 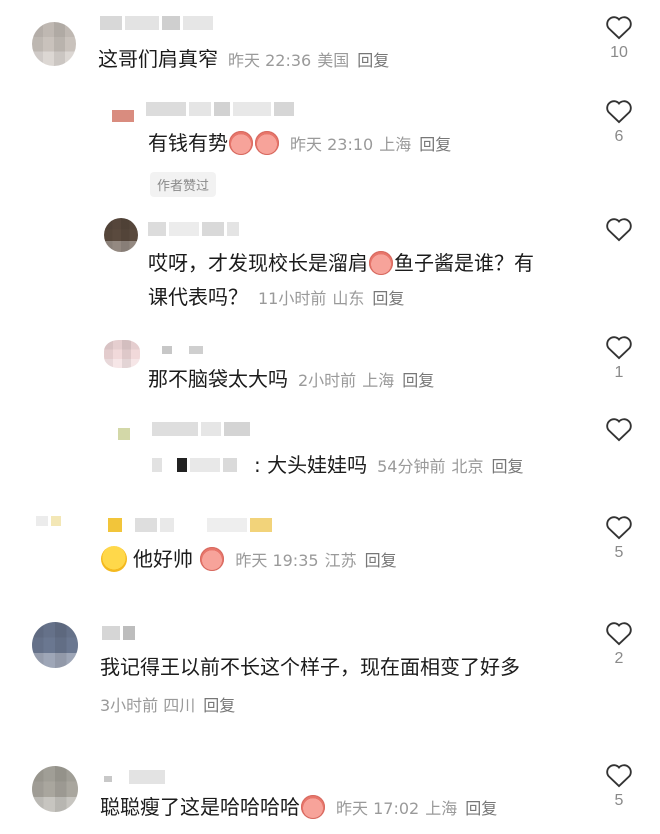 I want to click on author-liked-badge: 作者赞过, so click(x=183, y=184).